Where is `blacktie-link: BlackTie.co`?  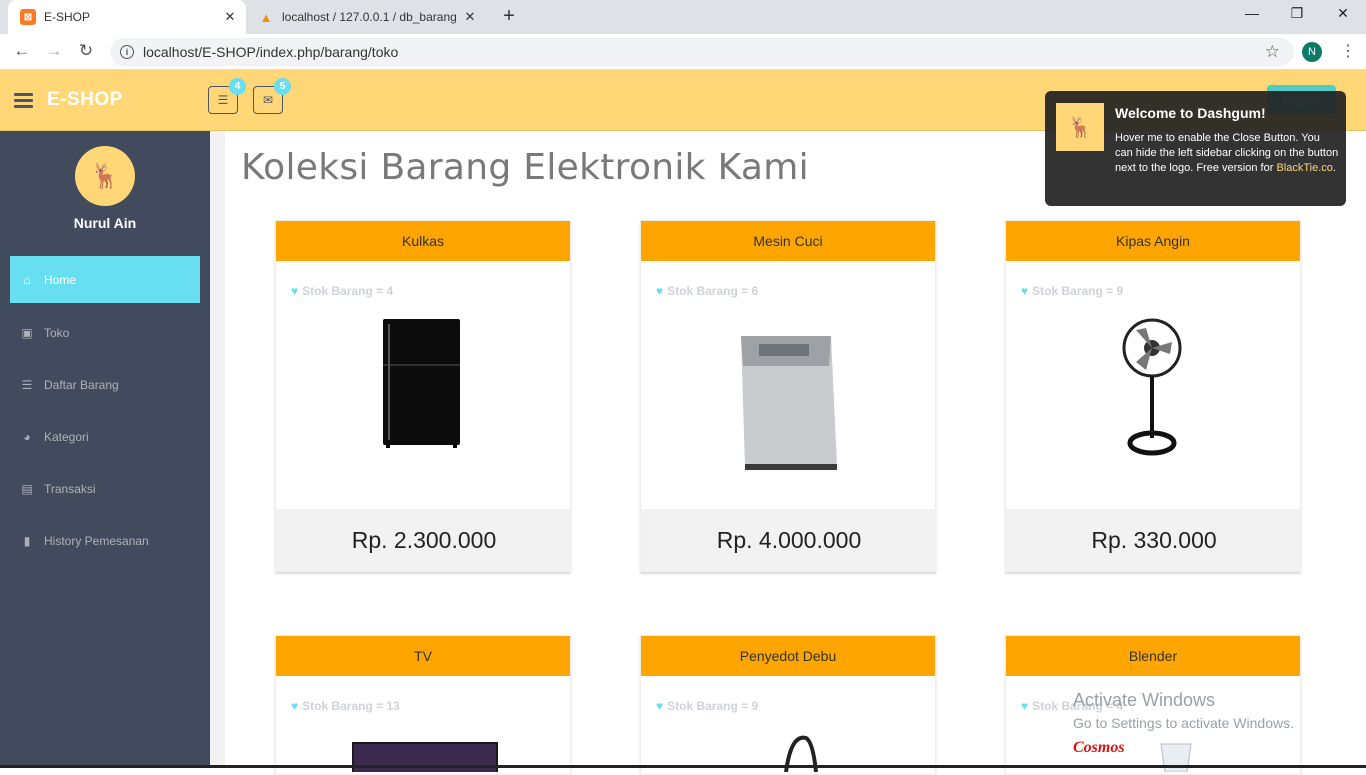 blacktie-link: BlackTie.co is located at coordinates (1304, 168).